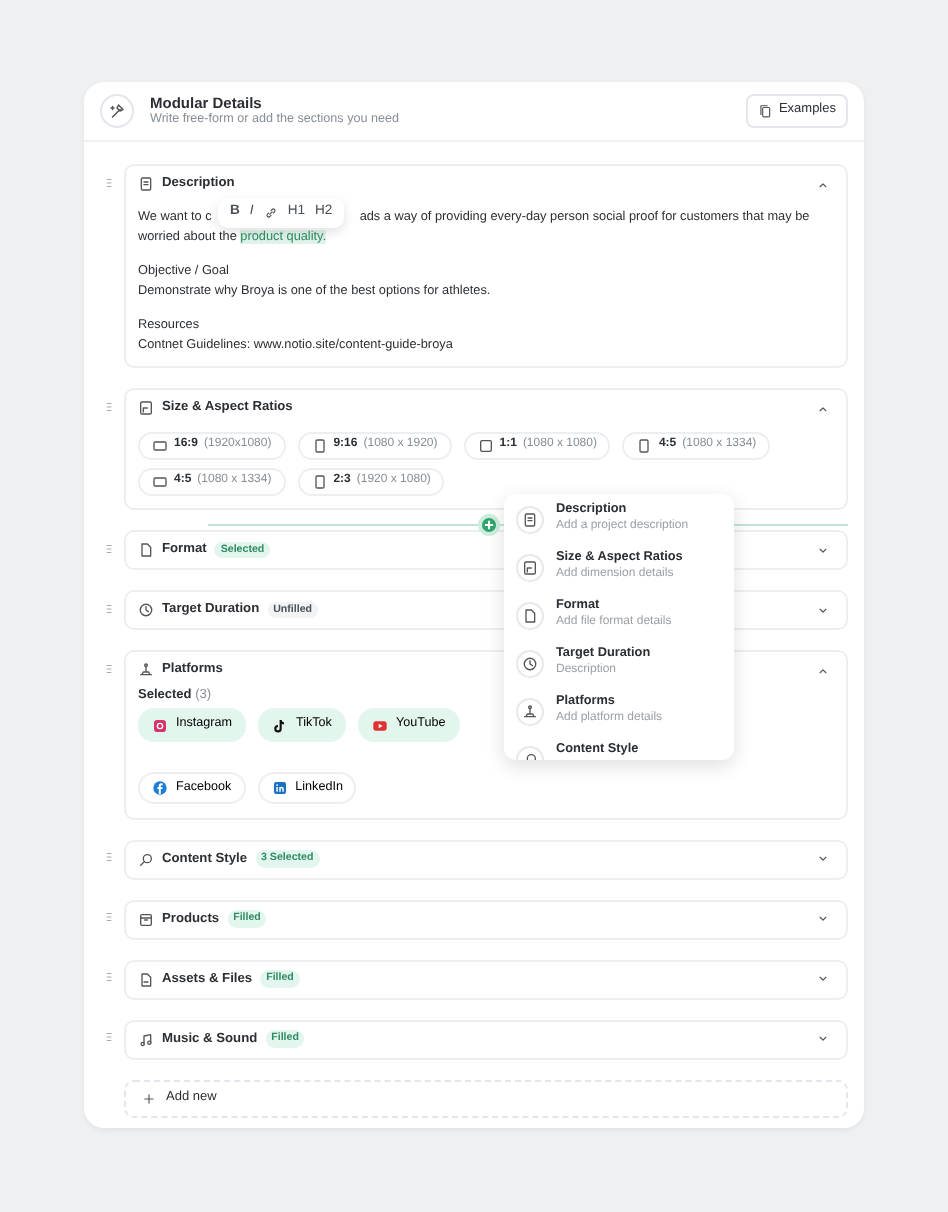 The image size is (948, 1212). Describe the element at coordinates (270, 213) in the screenshot. I see `link-icon` at that location.